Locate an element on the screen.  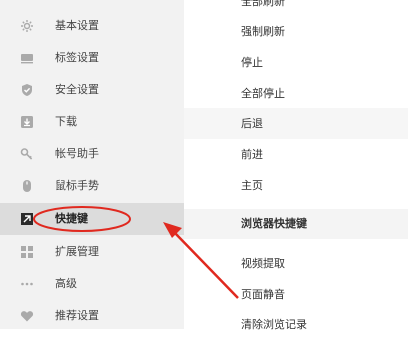
sidebar-item-advanced: 高级 is located at coordinates (92, 284).